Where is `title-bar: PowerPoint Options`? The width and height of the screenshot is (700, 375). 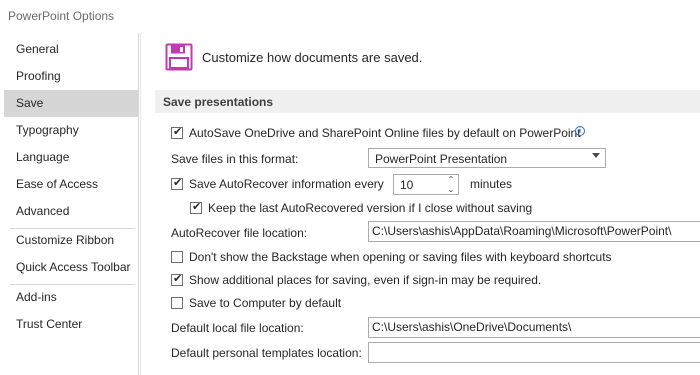 title-bar: PowerPoint Options is located at coordinates (350, 16).